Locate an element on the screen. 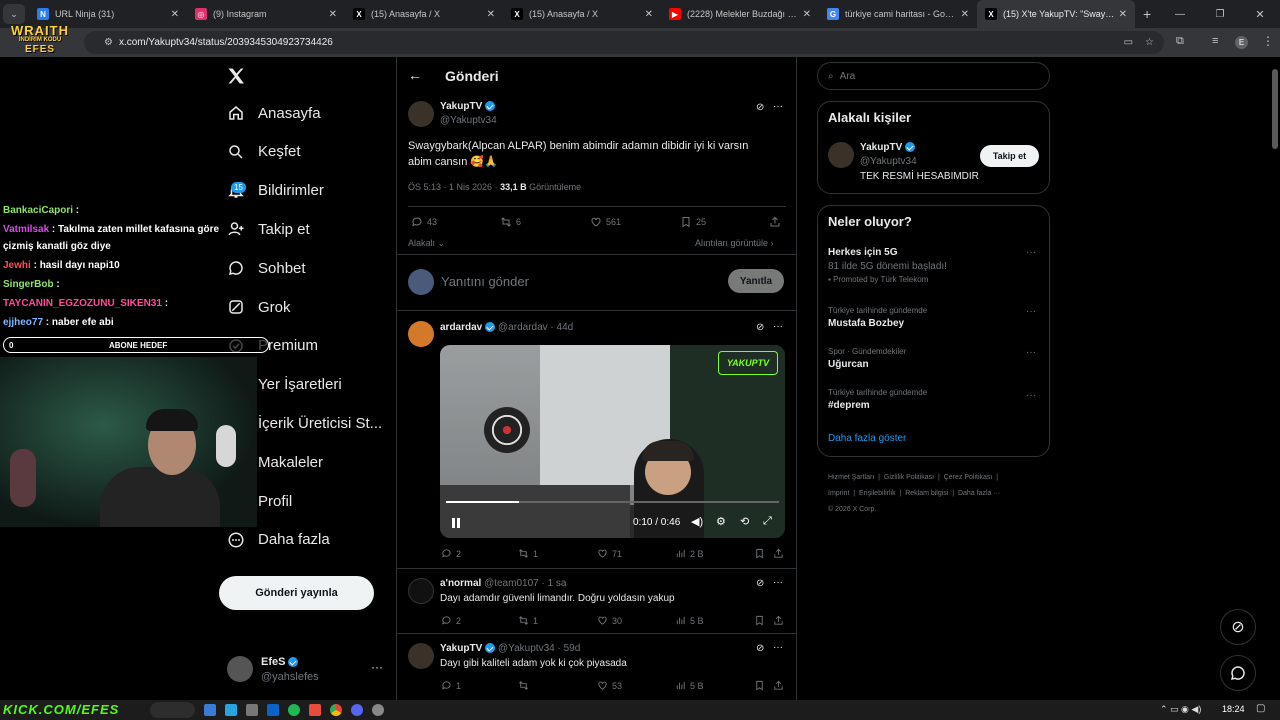 The image size is (1280, 720). footer-link: Hizmet Şartları is located at coordinates (851, 477).